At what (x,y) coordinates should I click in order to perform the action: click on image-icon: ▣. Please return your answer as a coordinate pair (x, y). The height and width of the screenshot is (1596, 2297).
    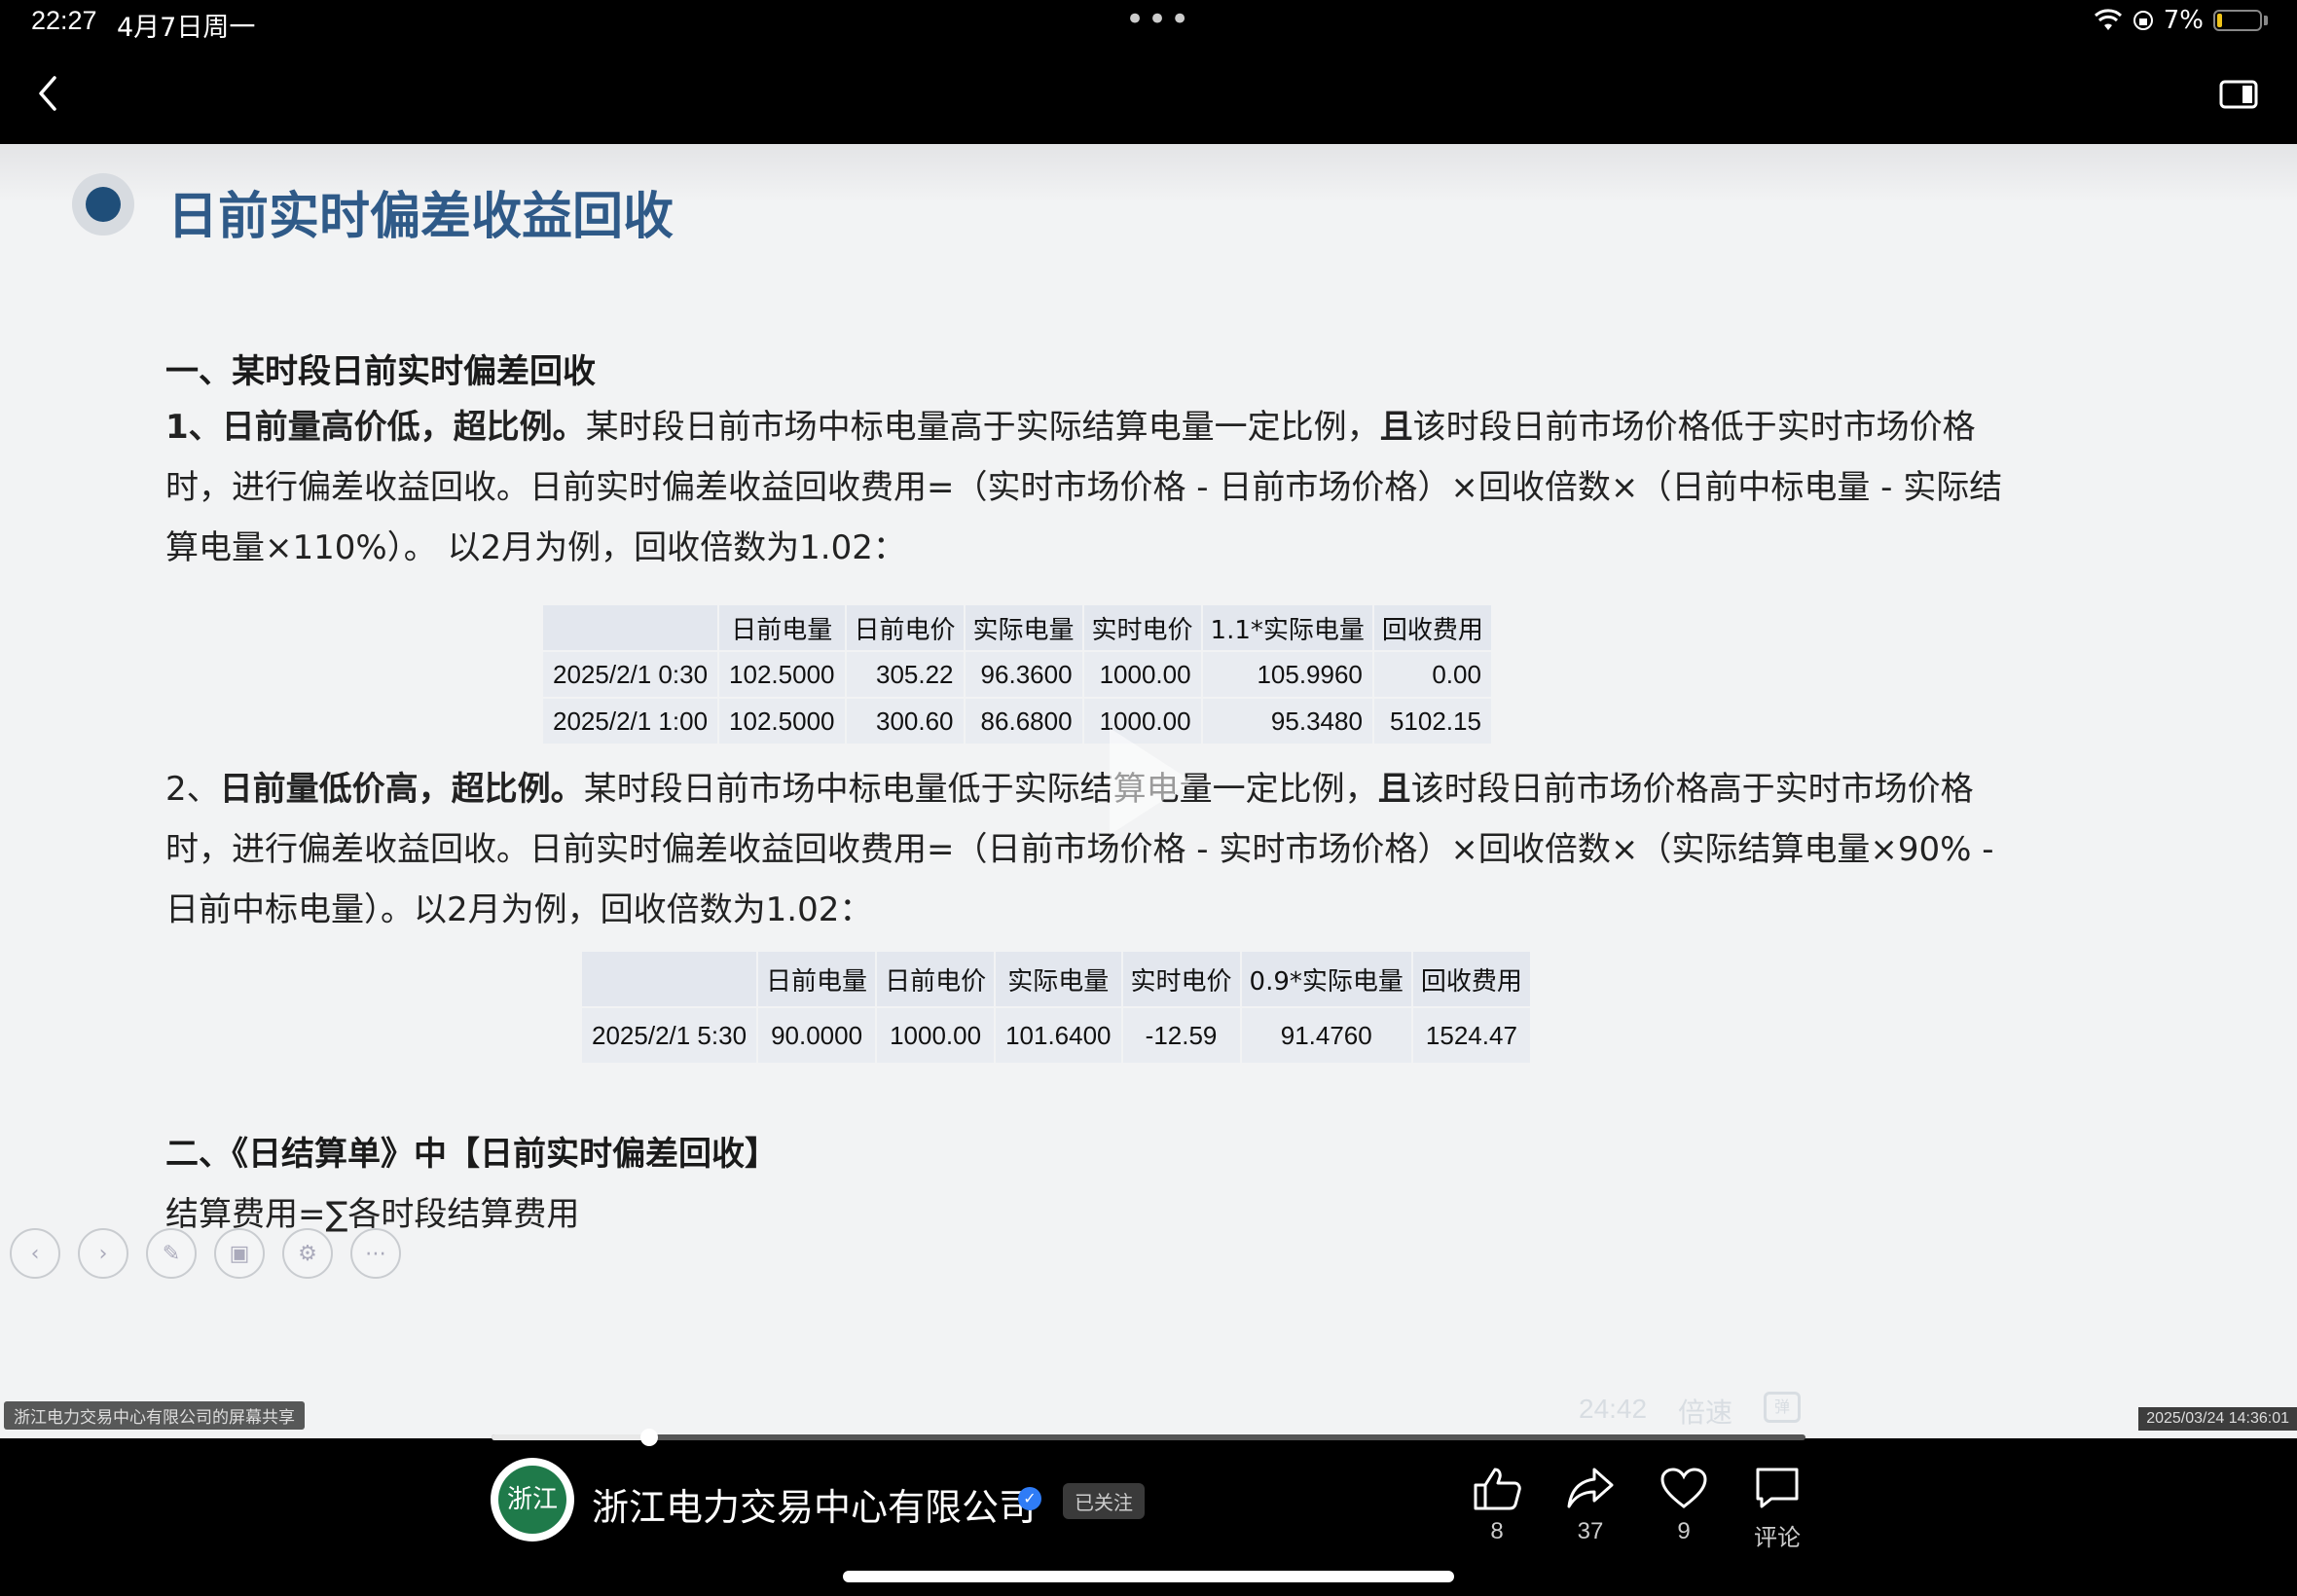
    Looking at the image, I should click on (239, 1253).